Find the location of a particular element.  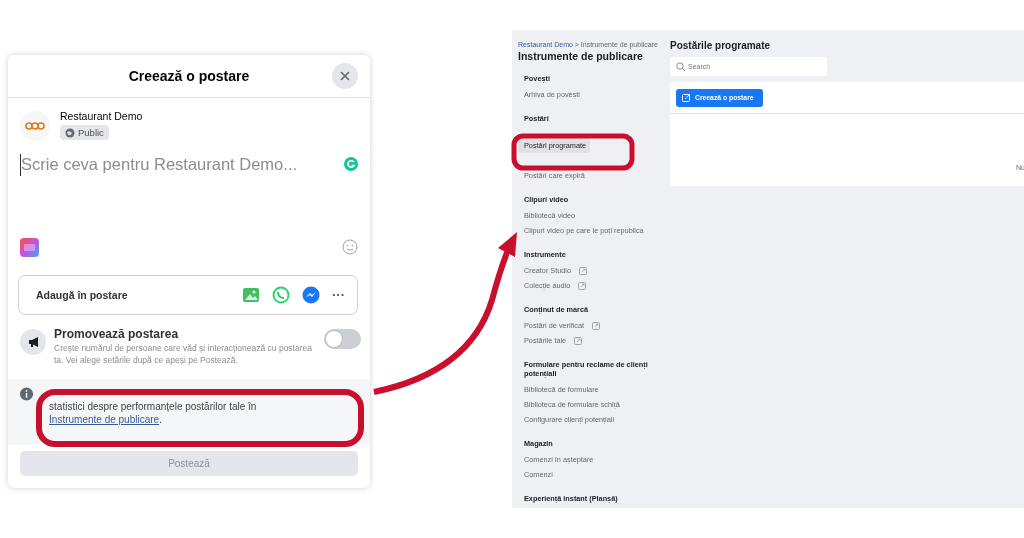

messenger-icon is located at coordinates (311, 294).